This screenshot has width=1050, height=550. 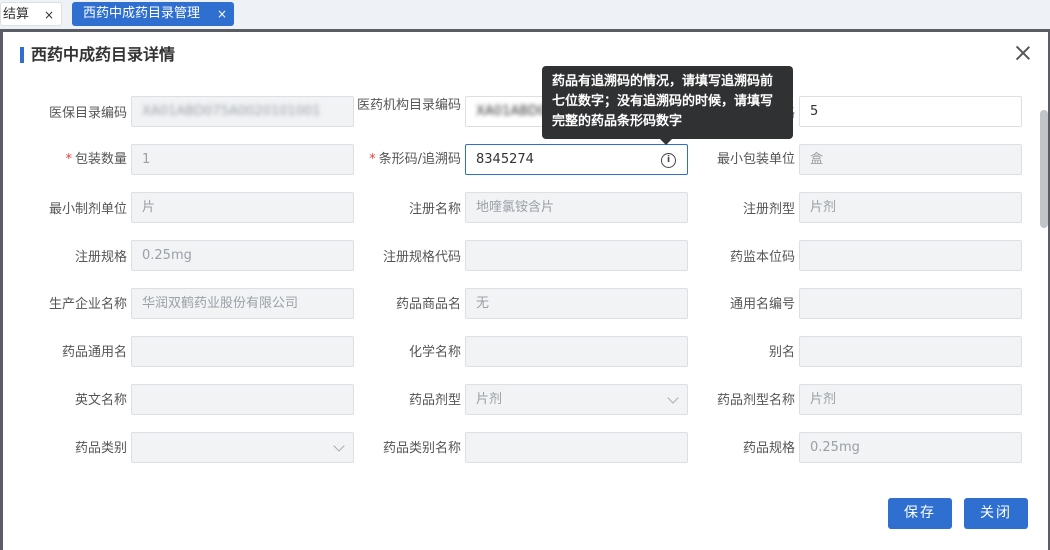 What do you see at coordinates (668, 160) in the screenshot?
I see `info-icon: i` at bounding box center [668, 160].